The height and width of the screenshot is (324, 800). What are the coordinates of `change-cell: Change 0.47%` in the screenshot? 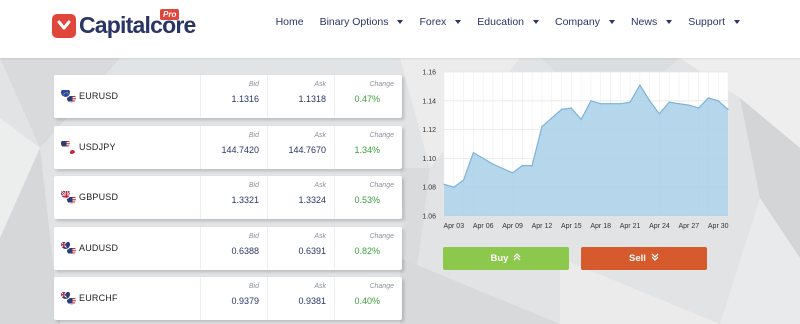 It's located at (368, 96).